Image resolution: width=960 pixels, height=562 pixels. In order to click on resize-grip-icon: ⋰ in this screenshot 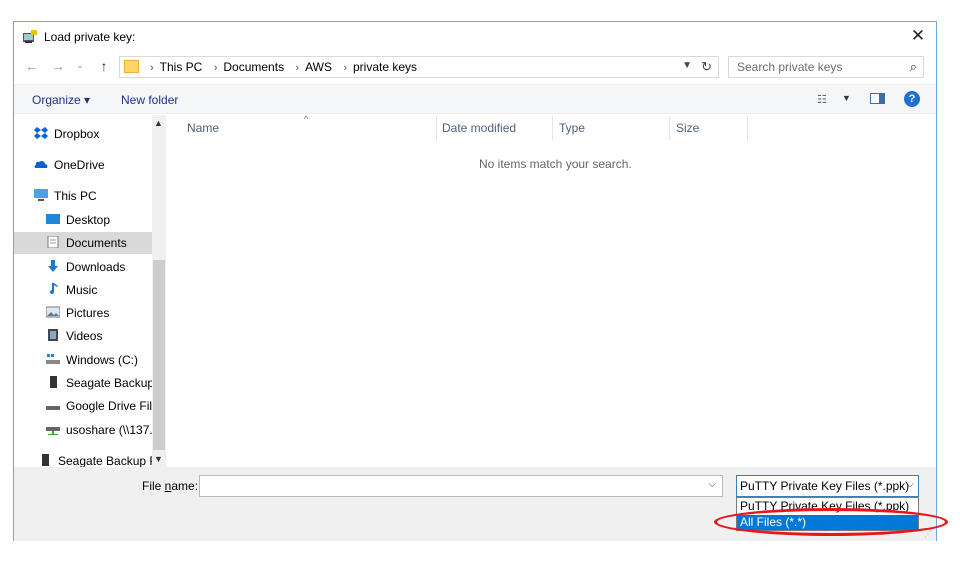, I will do `click(928, 534)`.